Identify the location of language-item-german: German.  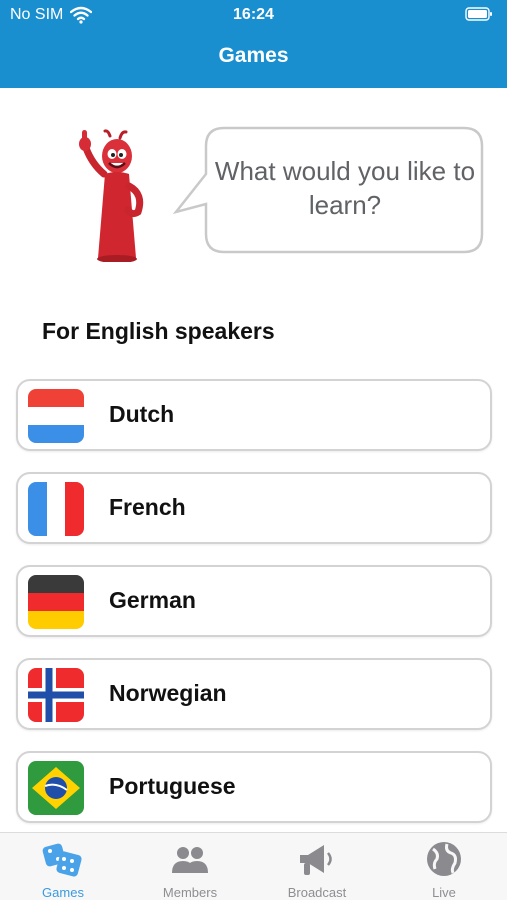
(254, 601).